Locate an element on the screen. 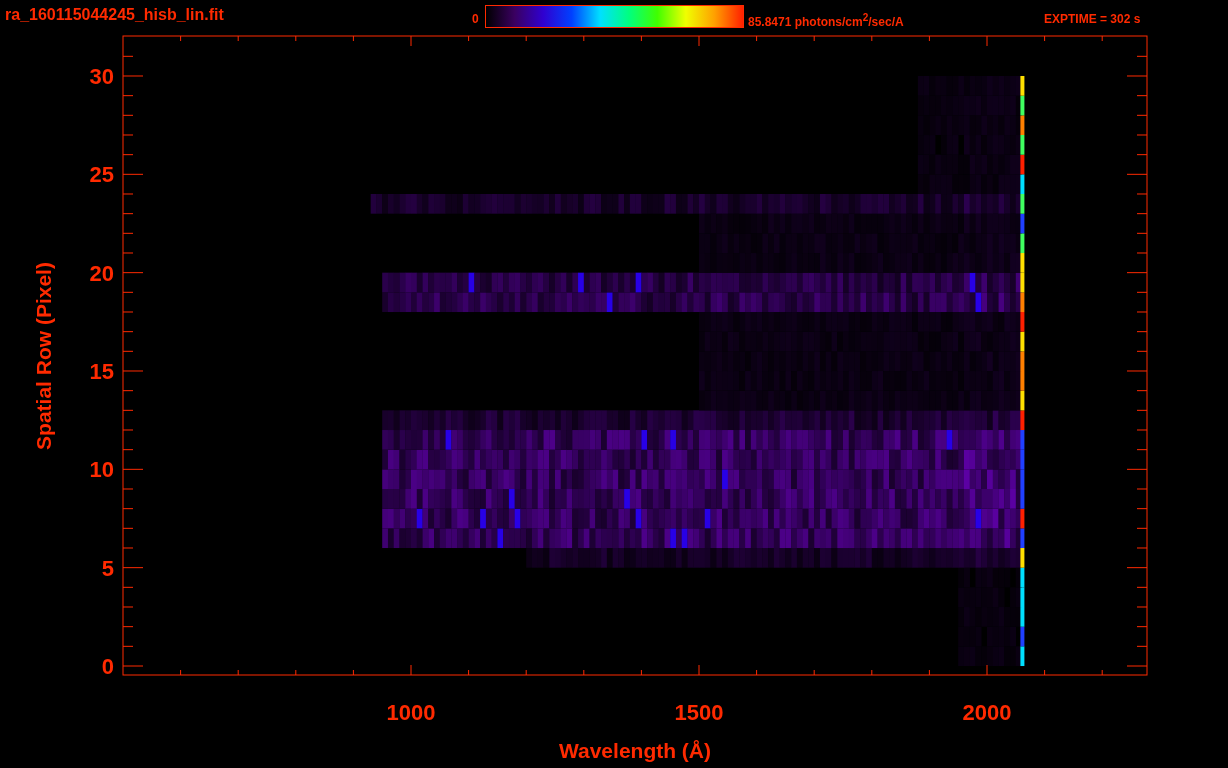 The width and height of the screenshot is (1228, 768). y-axis-title: Spatial Row (Pixel) is located at coordinates (43, 356).